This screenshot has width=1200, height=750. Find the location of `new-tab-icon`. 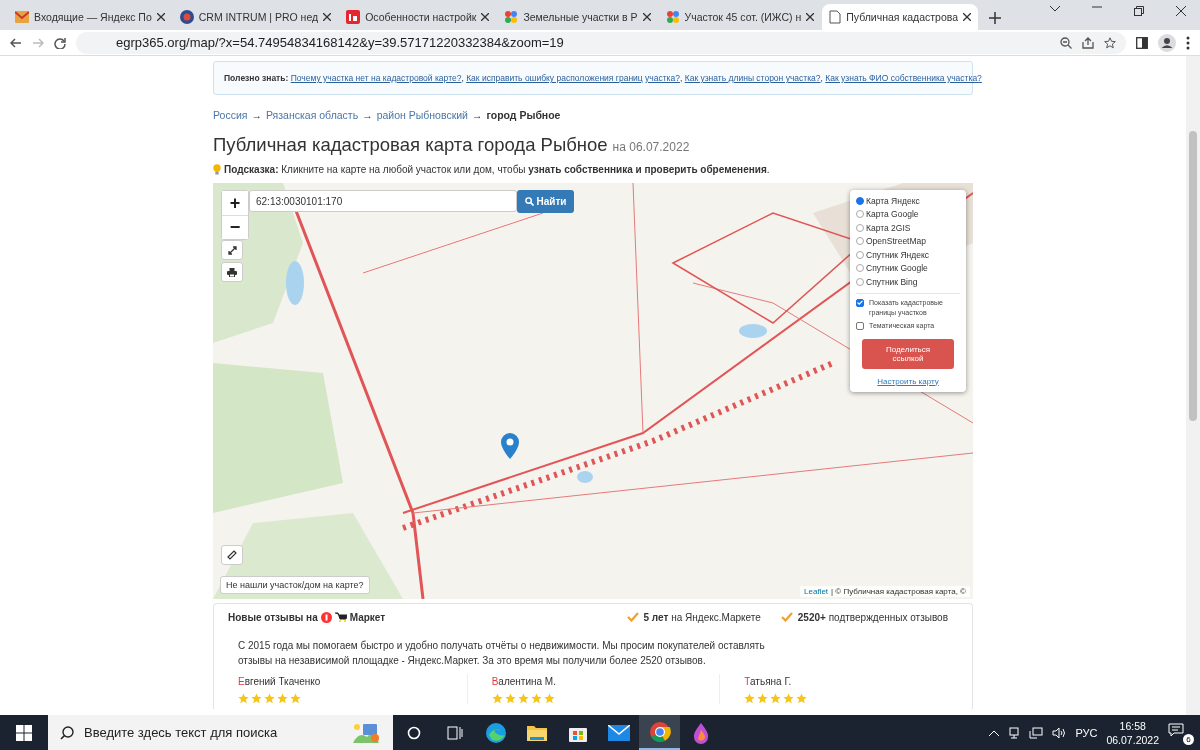

new-tab-icon is located at coordinates (995, 18).